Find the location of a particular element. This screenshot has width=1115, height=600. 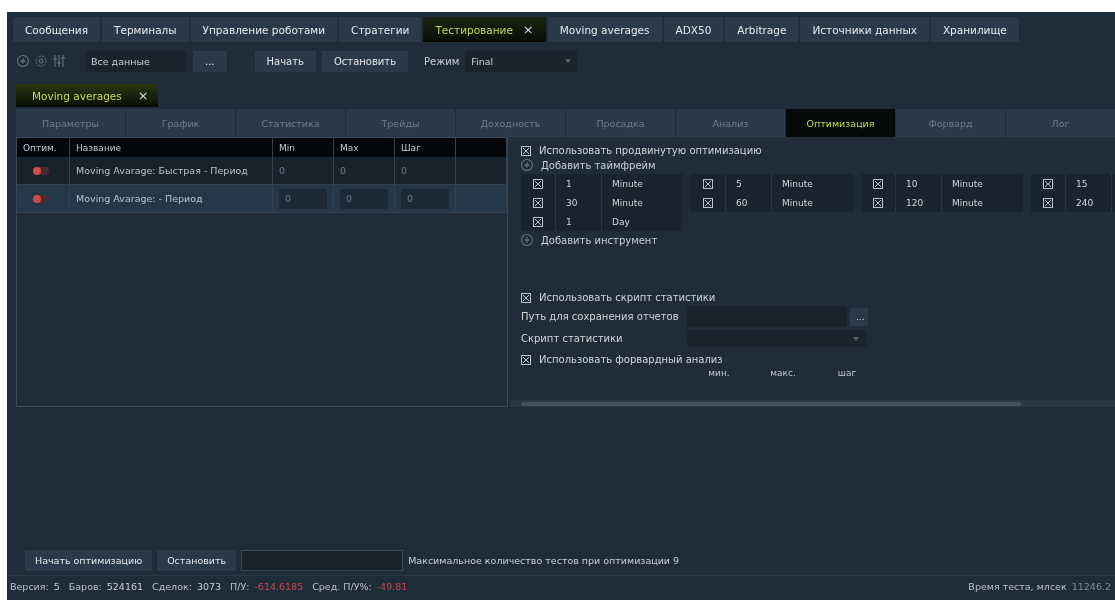

table-cell: Moving Avarage: - Период is located at coordinates (171, 198).